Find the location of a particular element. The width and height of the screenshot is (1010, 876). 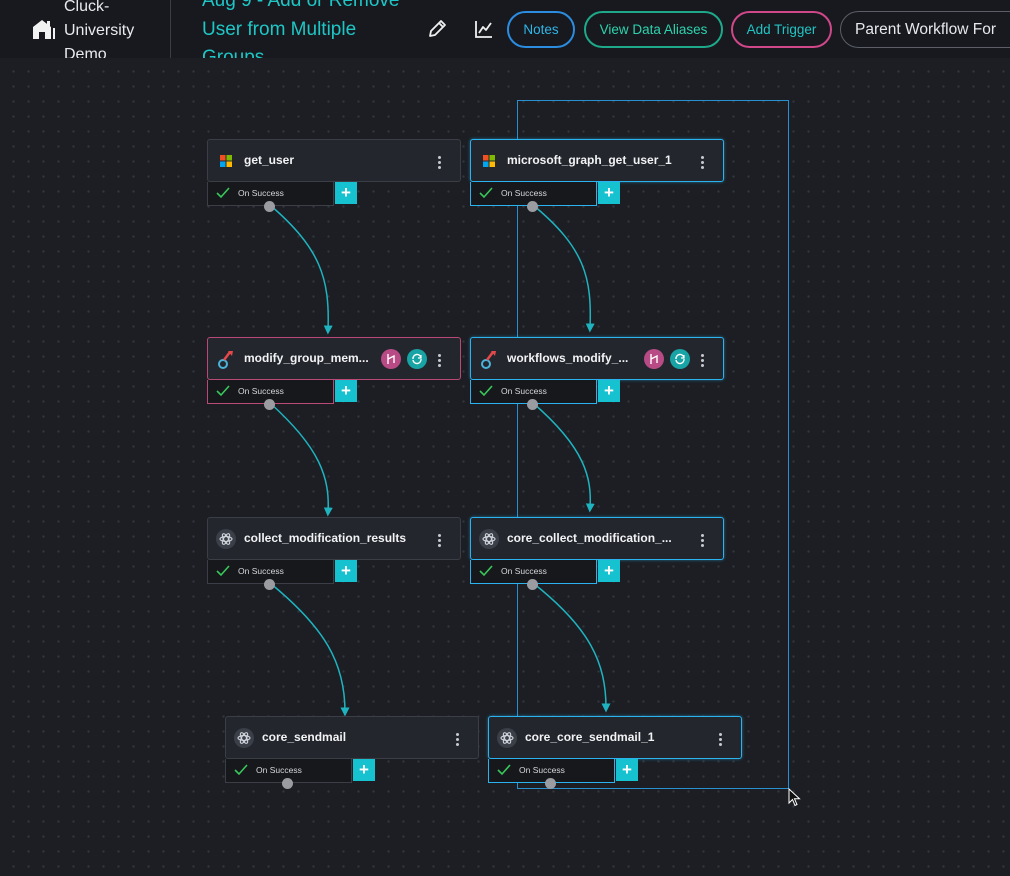

node-get-user: get_user On Success + is located at coordinates (334, 175).